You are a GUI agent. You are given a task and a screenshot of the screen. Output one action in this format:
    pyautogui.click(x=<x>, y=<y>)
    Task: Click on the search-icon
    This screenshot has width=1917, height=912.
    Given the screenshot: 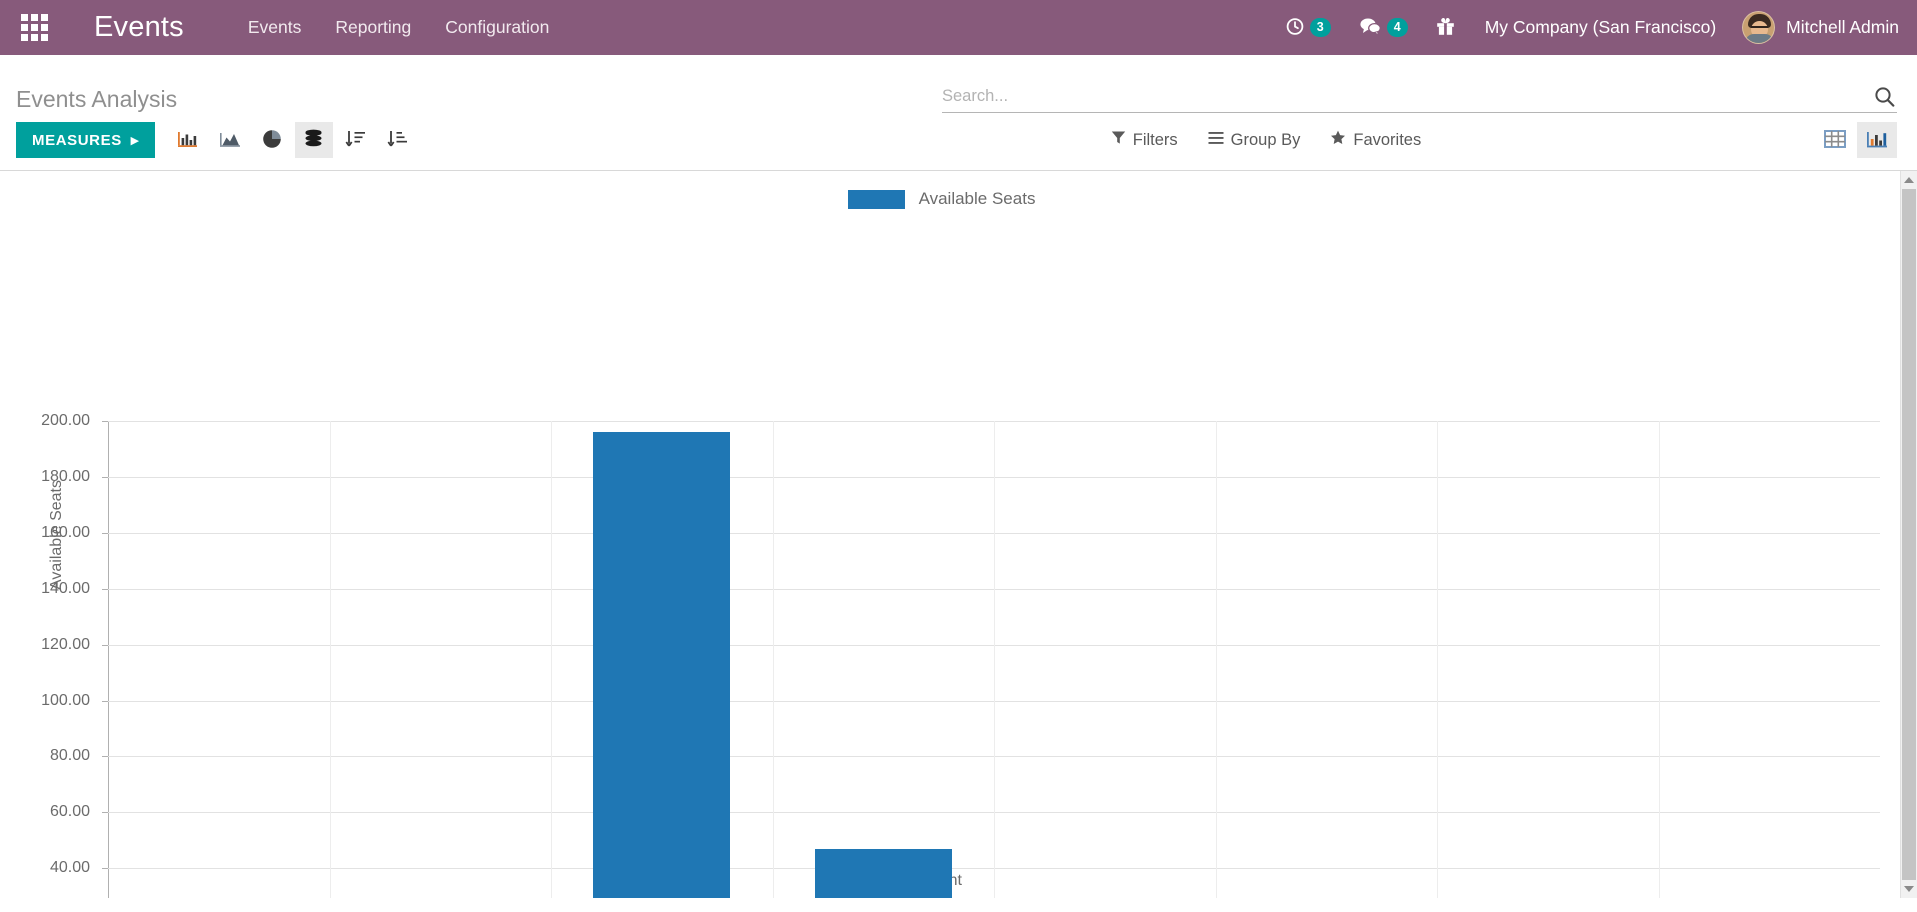 What is the action you would take?
    pyautogui.click(x=1884, y=96)
    